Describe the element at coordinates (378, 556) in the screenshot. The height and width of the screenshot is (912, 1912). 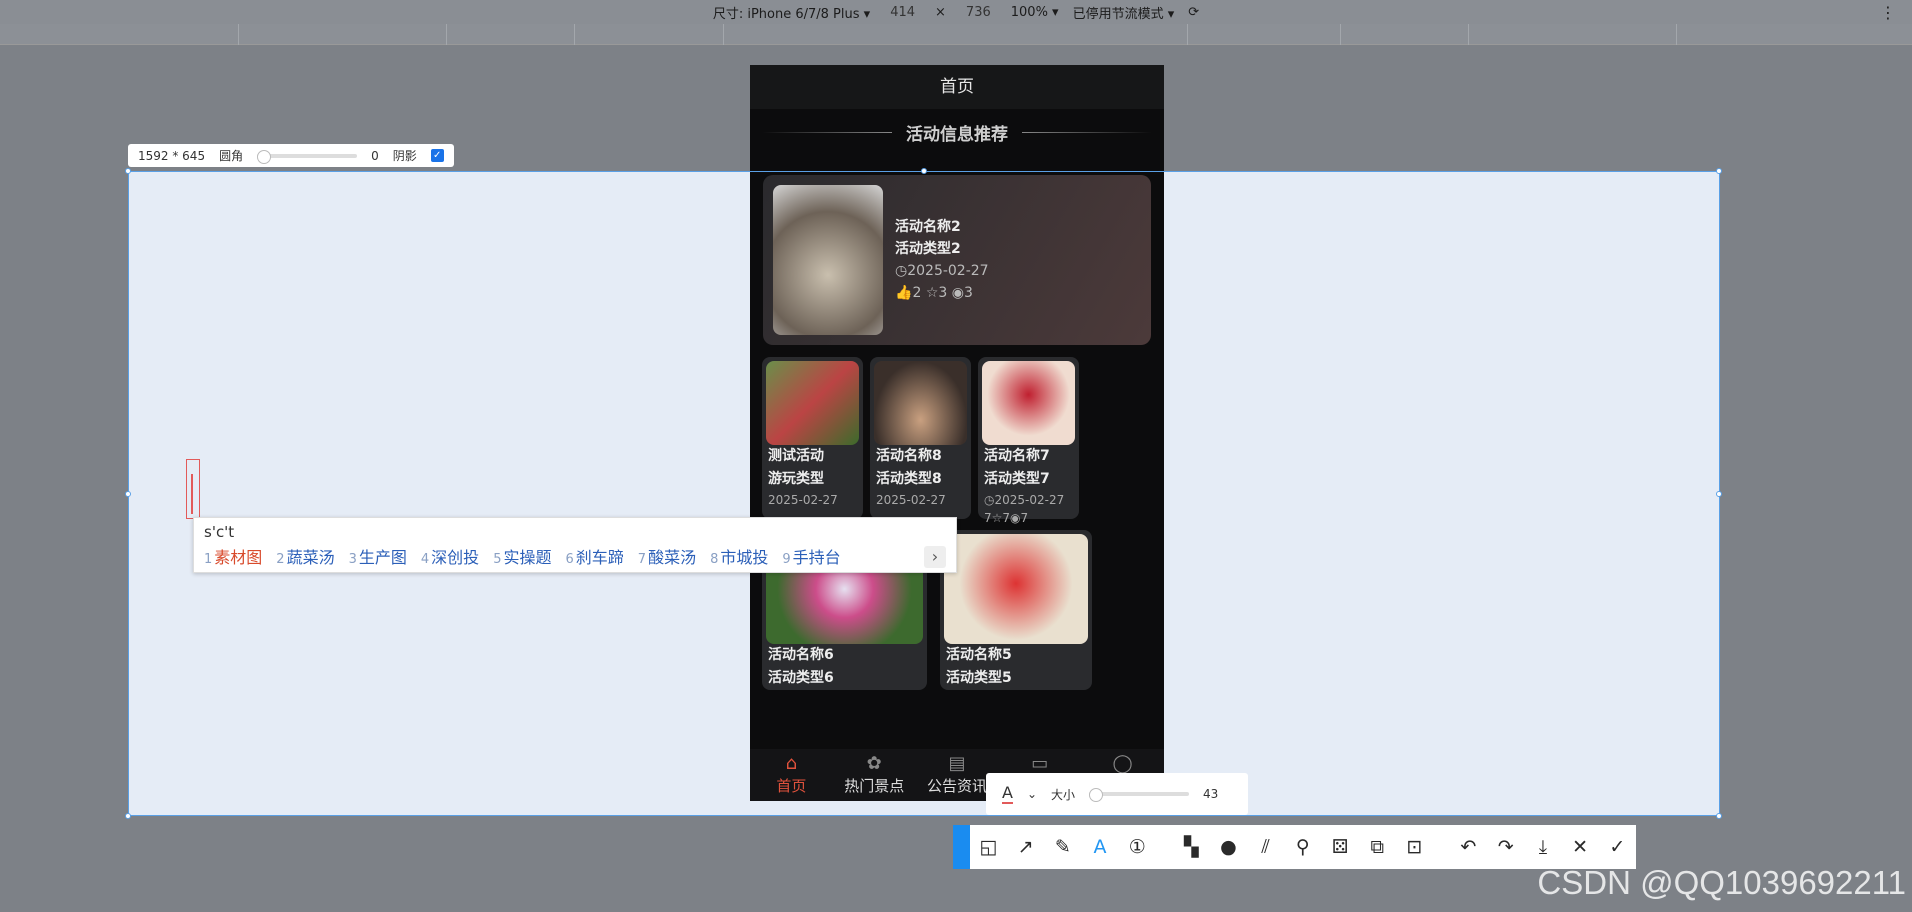
I see `ime-candidate: 3 生产图` at that location.